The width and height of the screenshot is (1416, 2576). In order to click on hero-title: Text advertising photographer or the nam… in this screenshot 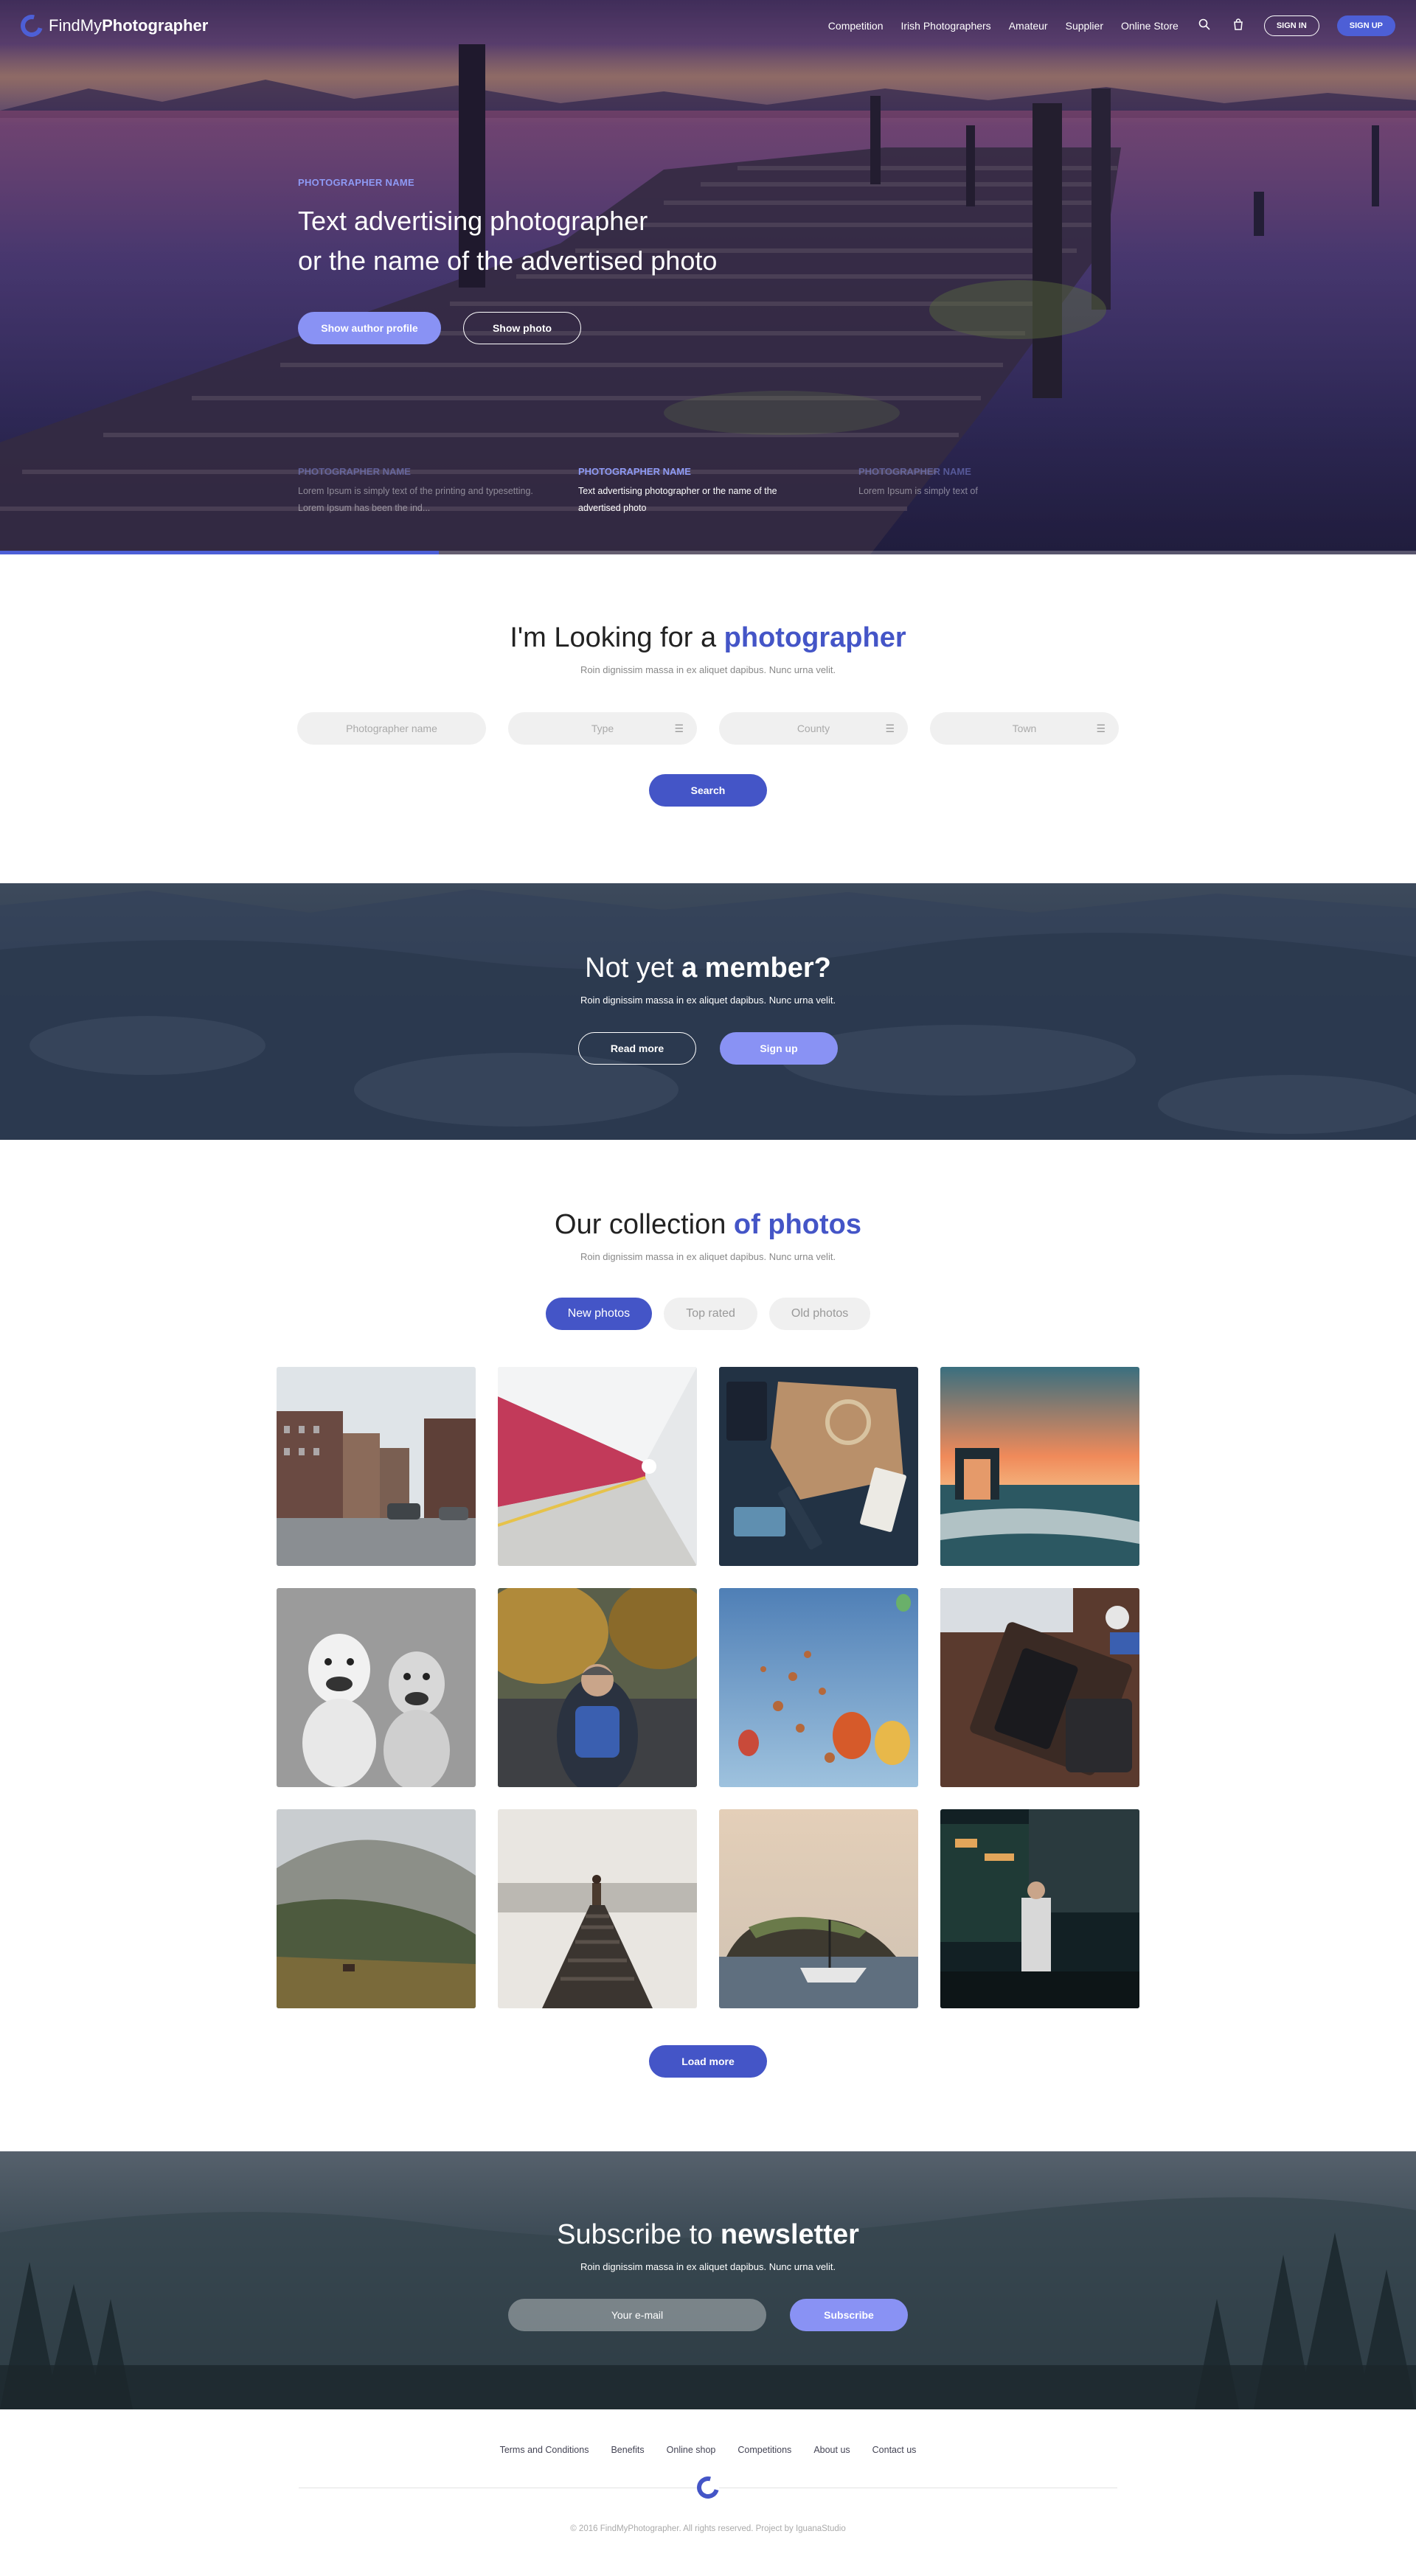, I will do `click(556, 241)`.